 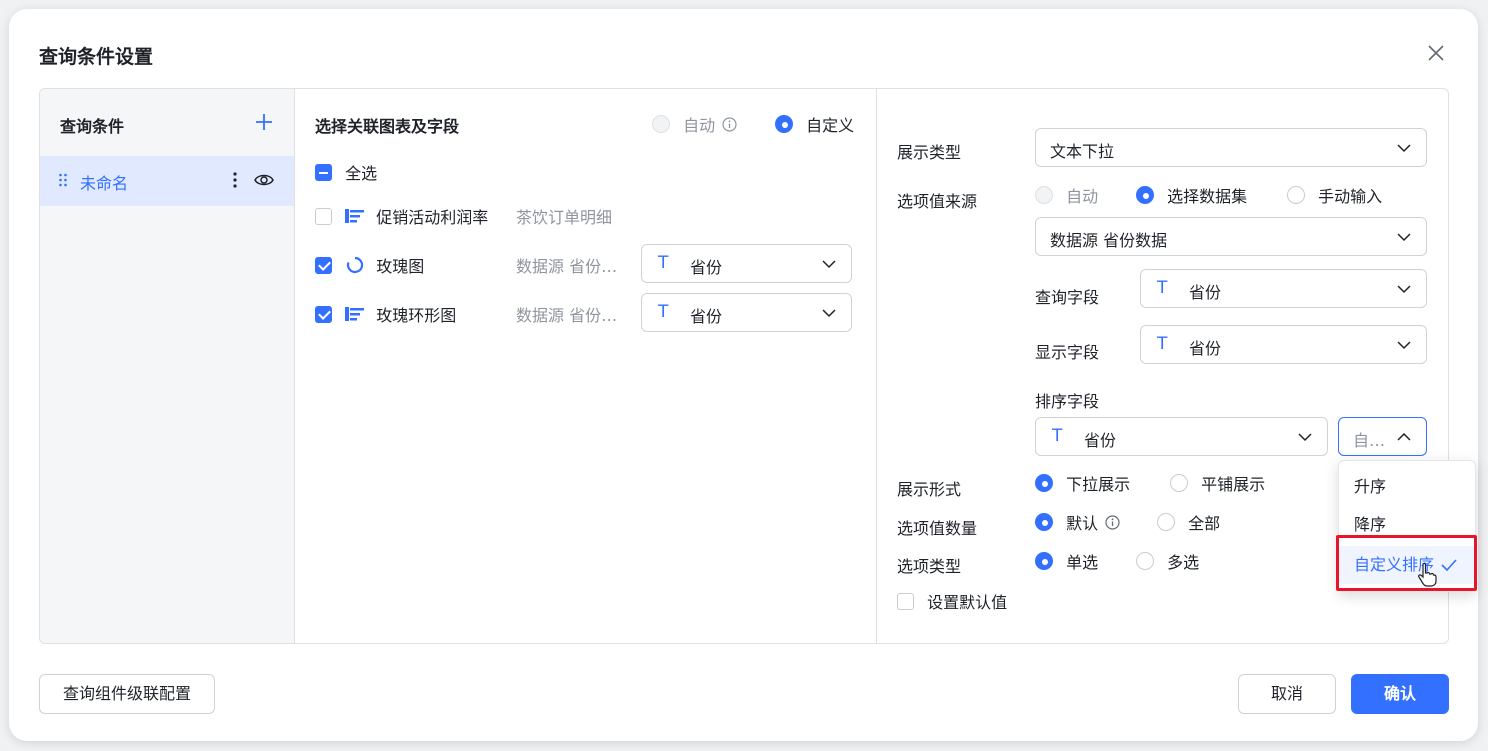 I want to click on radio-form-tile, so click(x=1179, y=483).